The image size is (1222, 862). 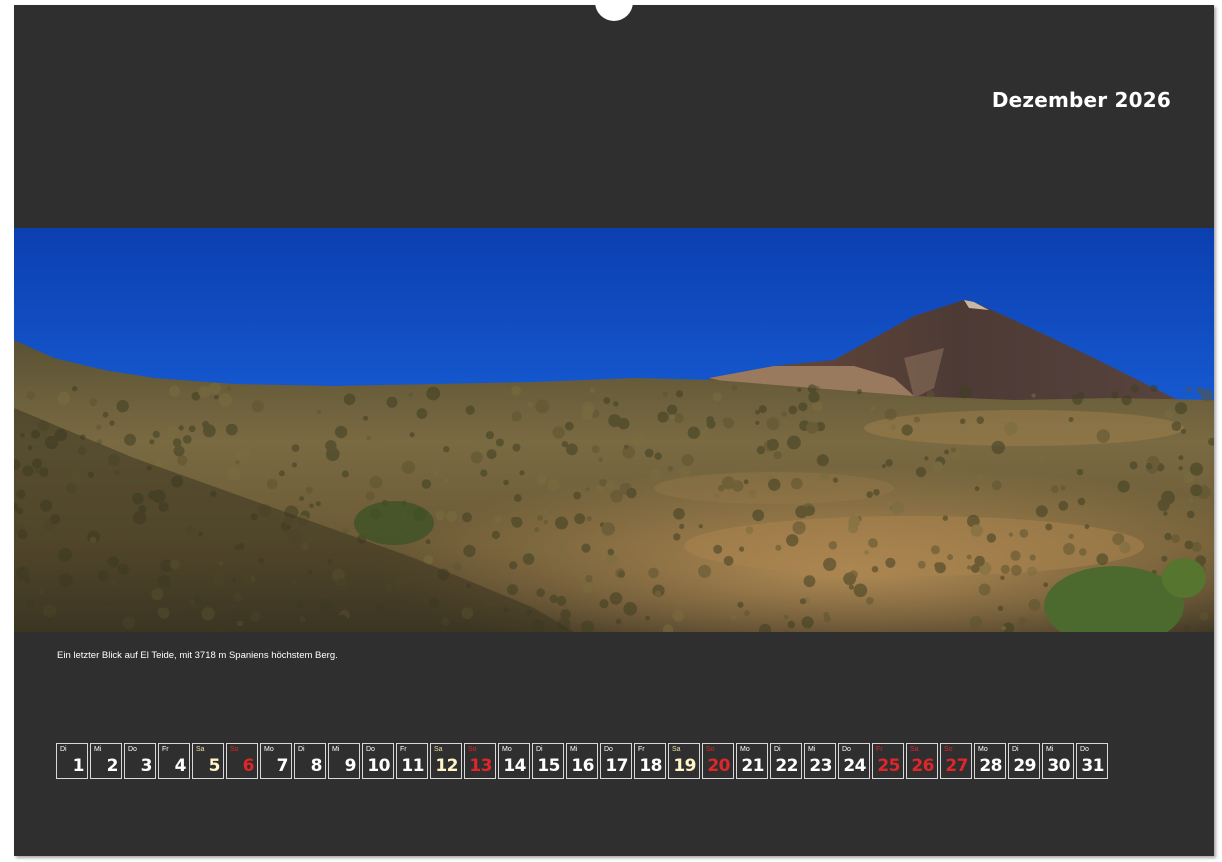 I want to click on day-number: 9, so click(x=350, y=766).